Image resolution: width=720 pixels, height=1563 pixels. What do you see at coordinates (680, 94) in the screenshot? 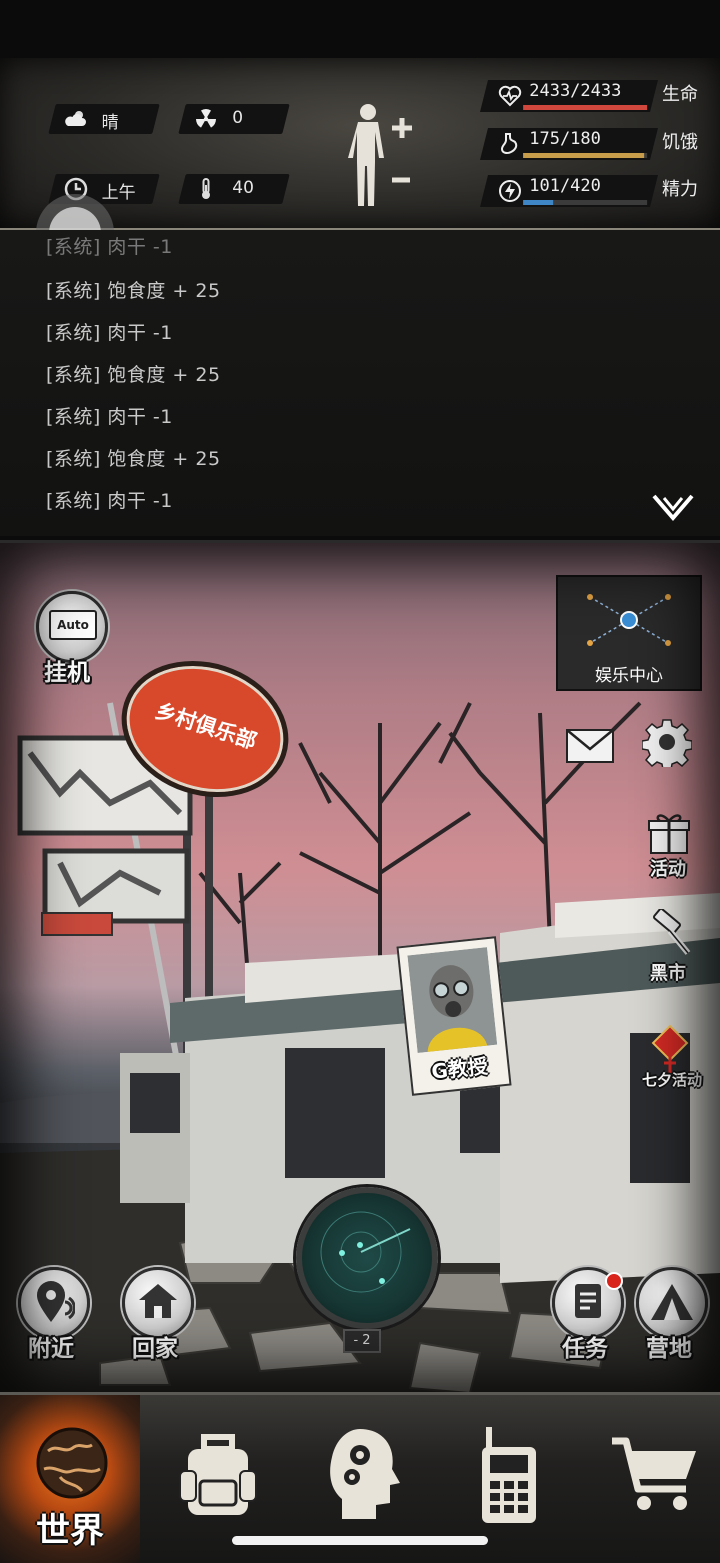
I see `health-label: 生命` at bounding box center [680, 94].